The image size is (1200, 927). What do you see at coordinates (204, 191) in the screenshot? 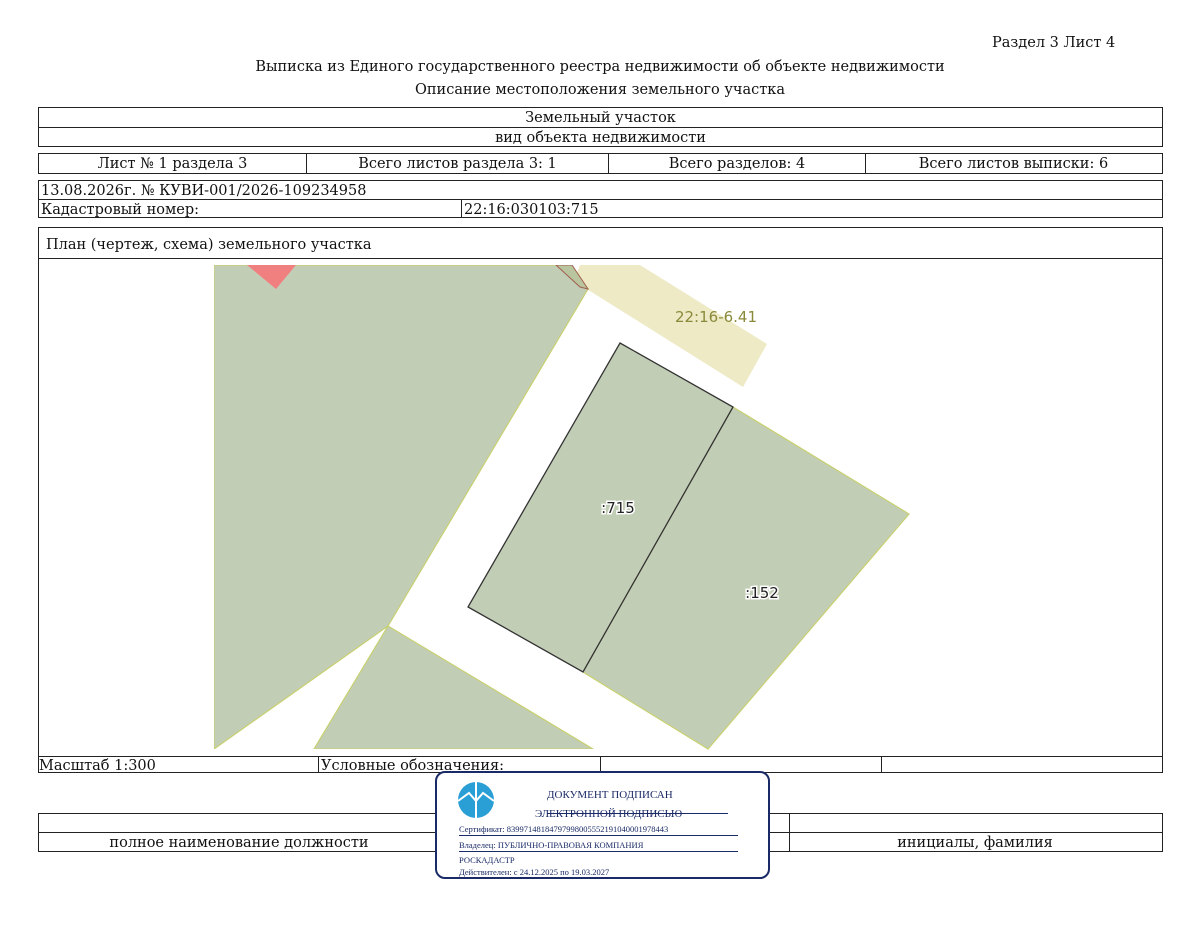
I see `extract-date-number: 13.08.2026г. № КУВИ-001/2026-109234958` at bounding box center [204, 191].